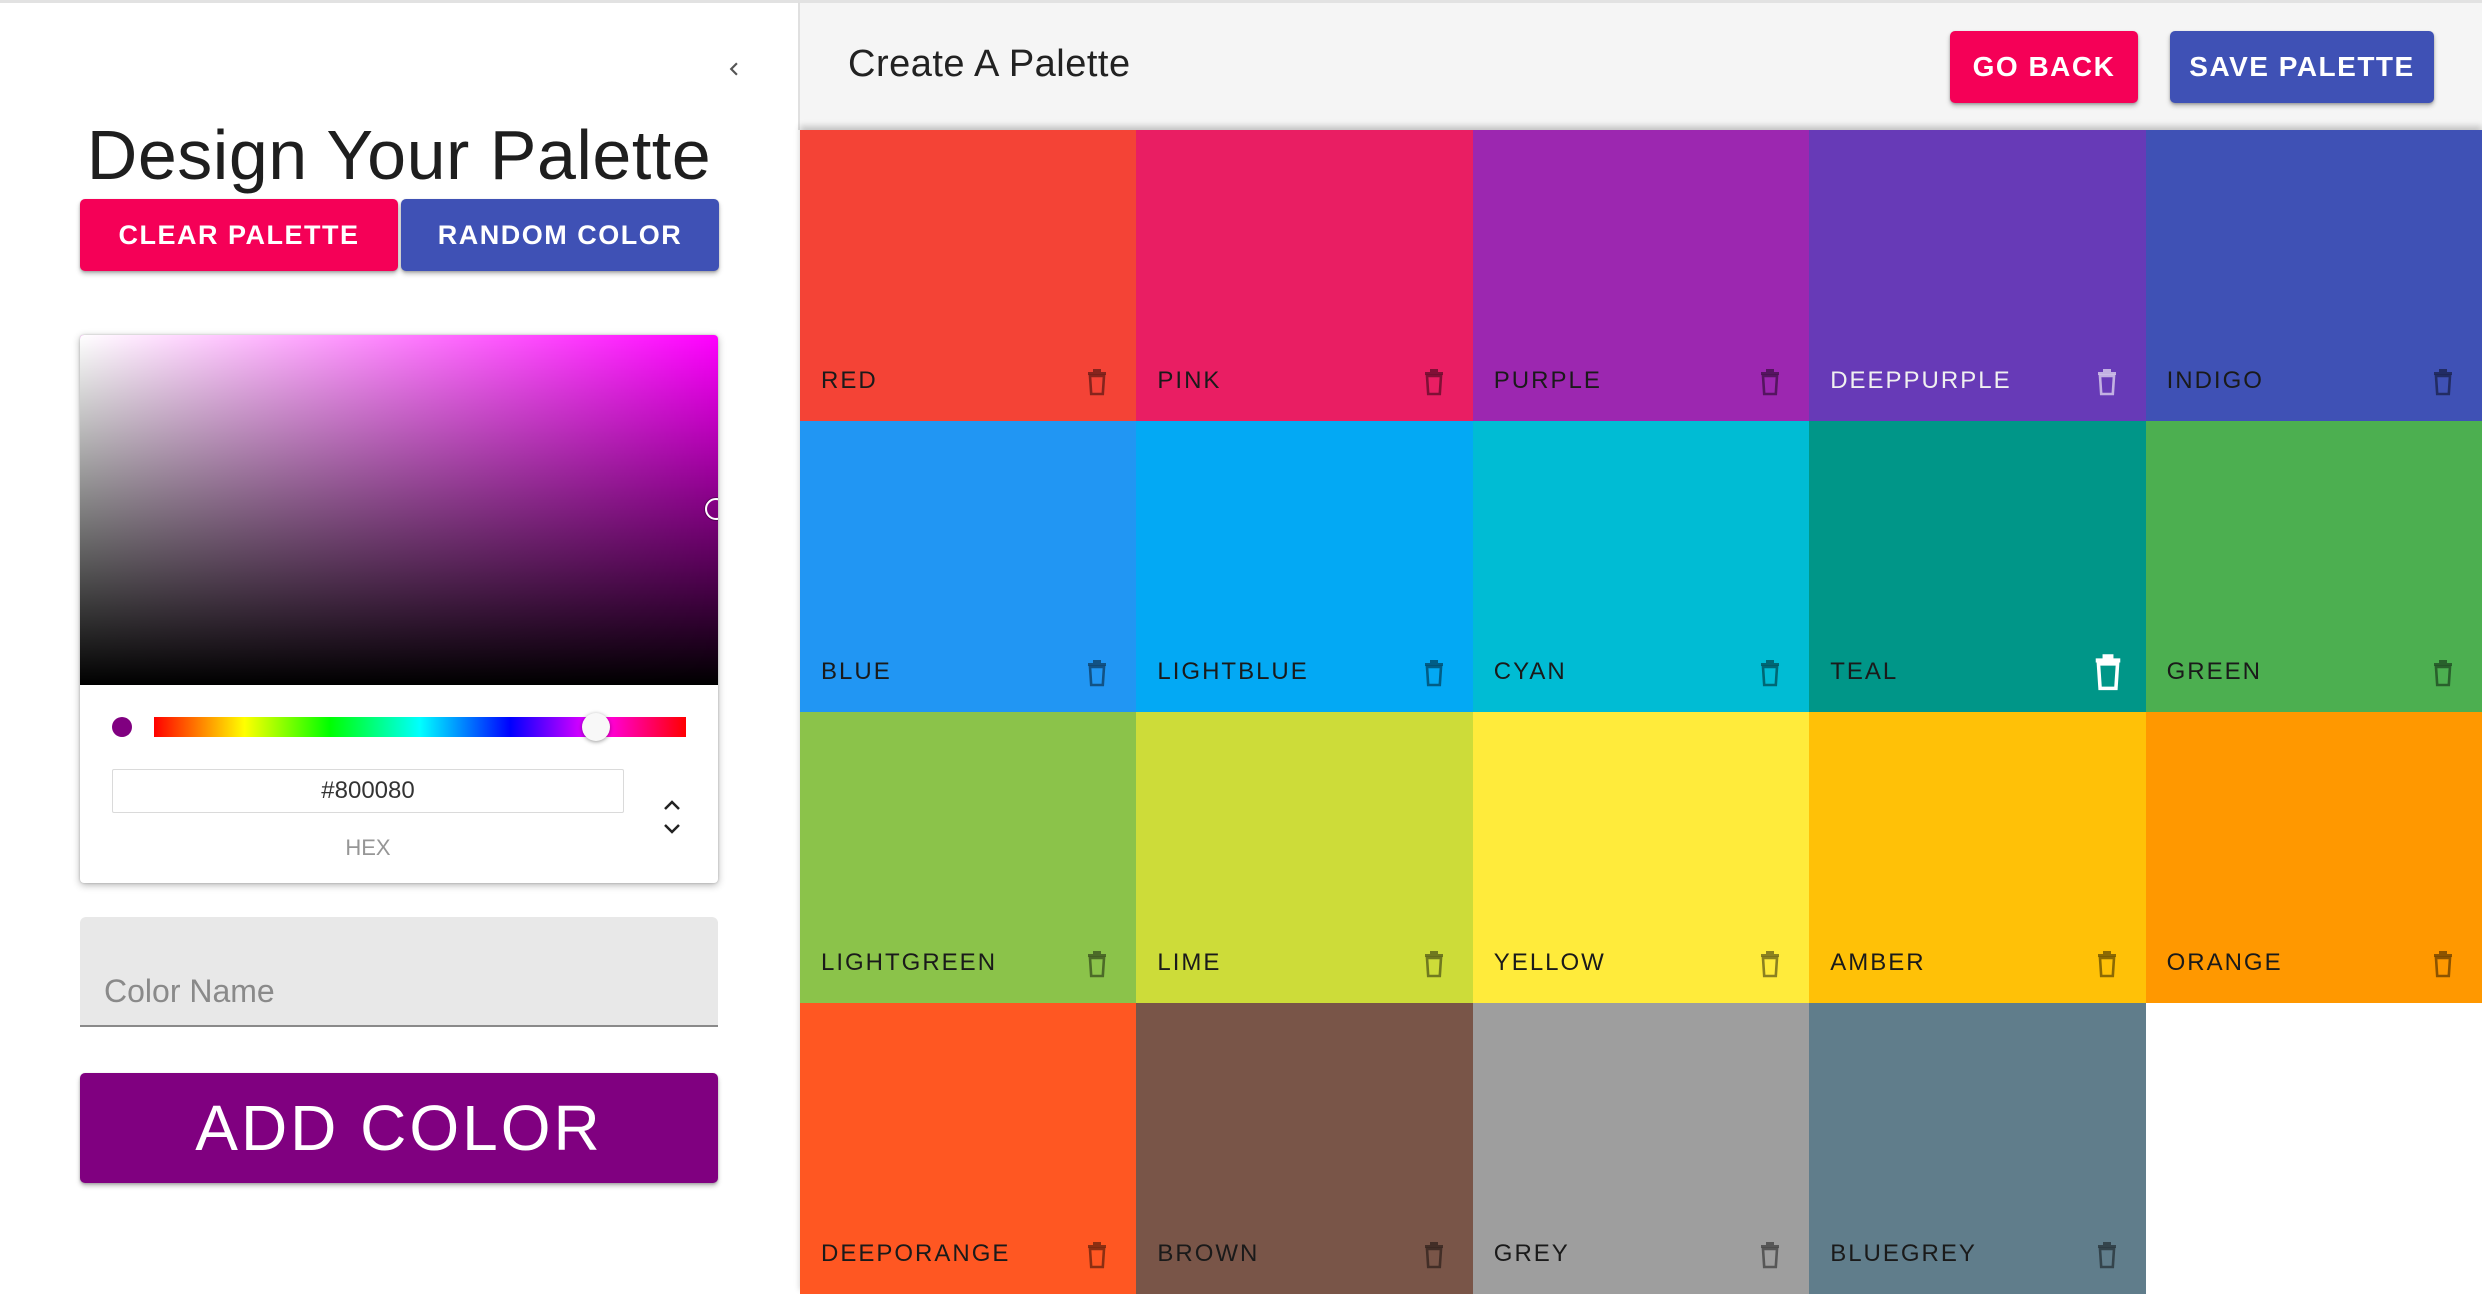 The height and width of the screenshot is (1294, 2482). What do you see at coordinates (1233, 671) in the screenshot?
I see `color-box-name: lightblue` at bounding box center [1233, 671].